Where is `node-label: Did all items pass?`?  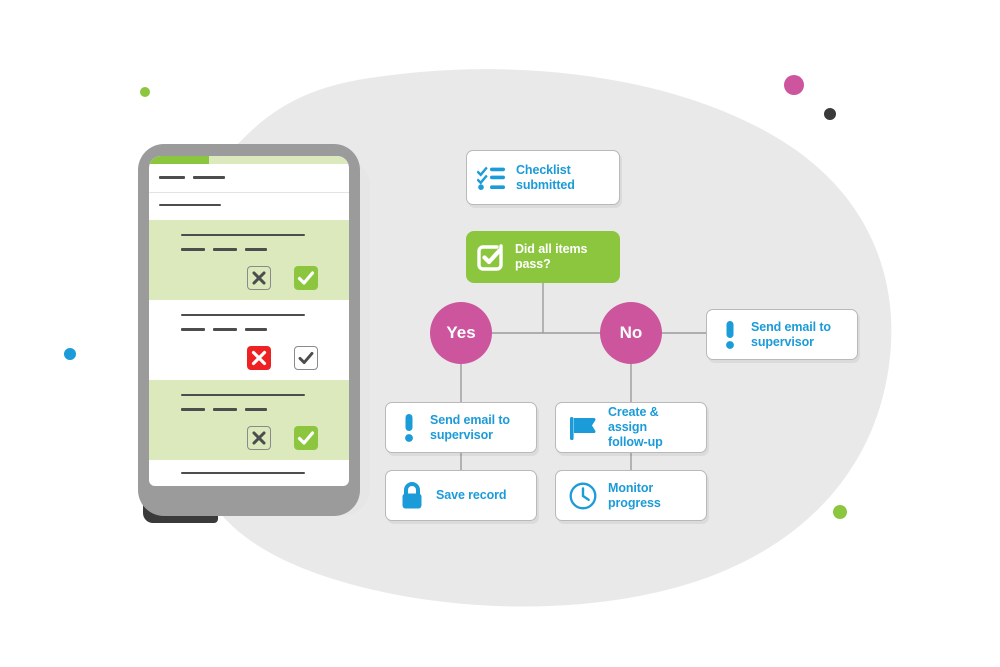 node-label: Did all items pass? is located at coordinates (551, 256).